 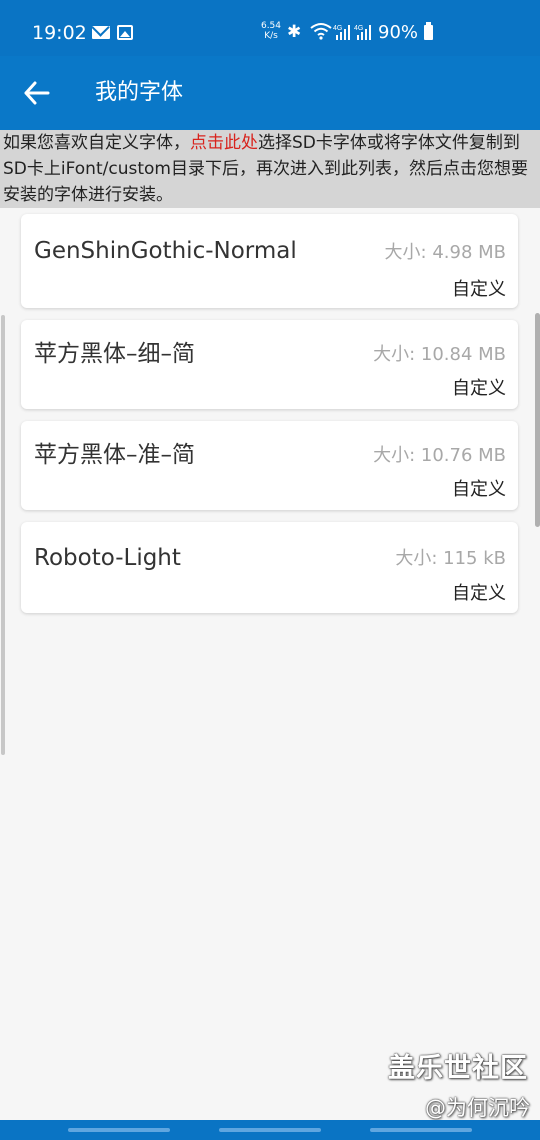 What do you see at coordinates (119, 1130) in the screenshot?
I see `nav-recents-button` at bounding box center [119, 1130].